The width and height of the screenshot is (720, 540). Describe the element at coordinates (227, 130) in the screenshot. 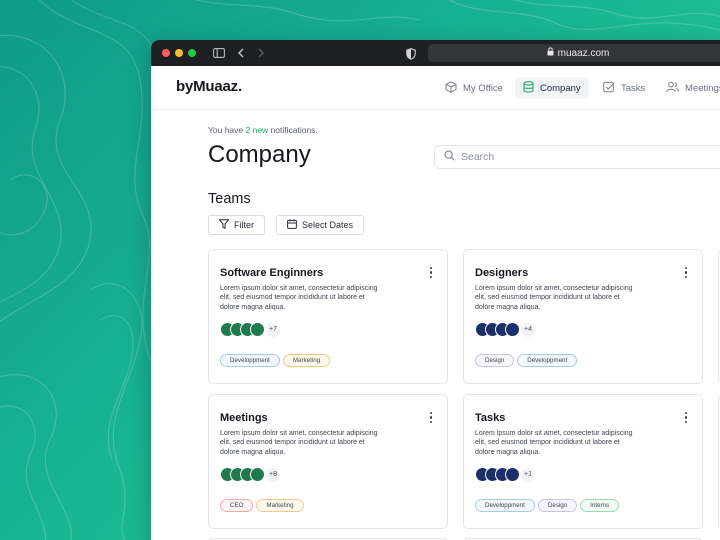

I see `notice-prefix: You have` at that location.